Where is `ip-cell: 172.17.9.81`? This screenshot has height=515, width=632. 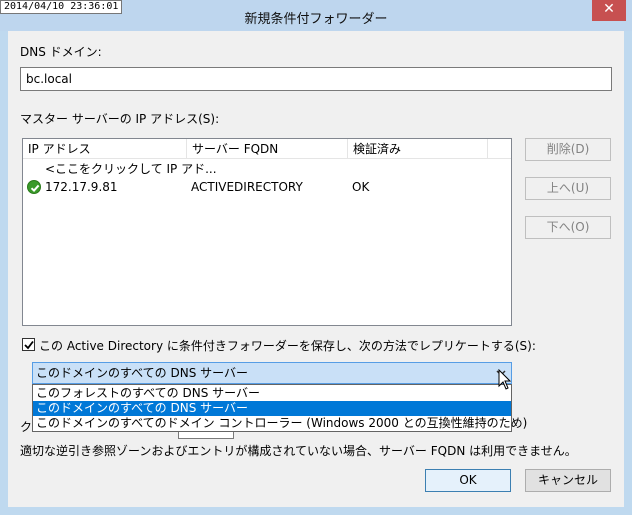
ip-cell: 172.17.9.81 is located at coordinates (81, 187).